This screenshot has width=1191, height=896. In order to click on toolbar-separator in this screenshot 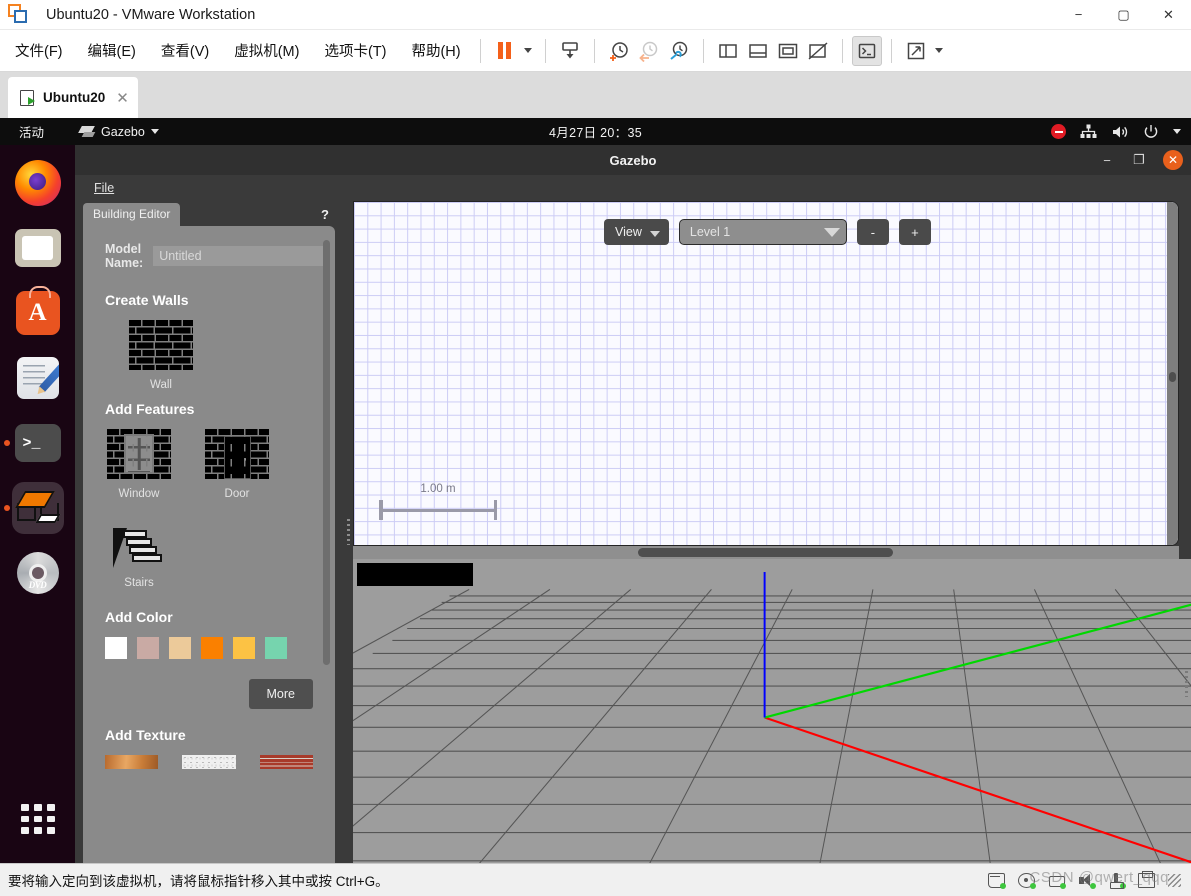, I will do `click(594, 50)`.